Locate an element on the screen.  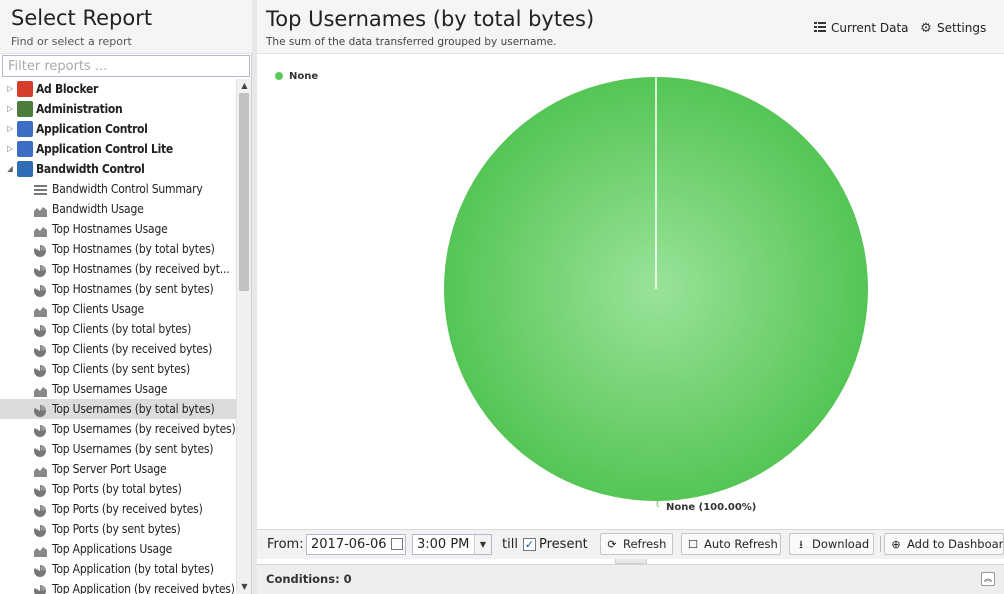
tree-report-item: Top Clients (by sent bytes) is located at coordinates (118, 369).